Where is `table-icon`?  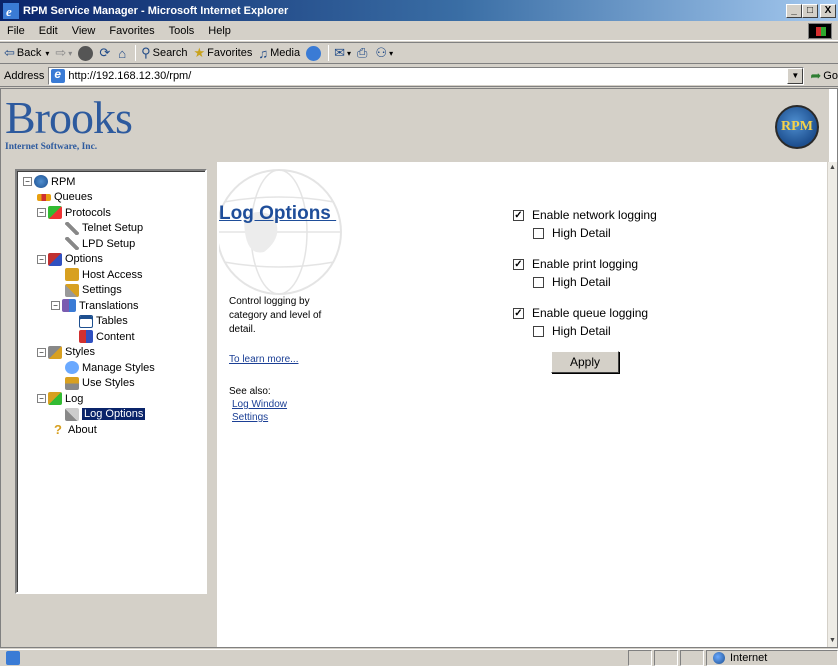
table-icon is located at coordinates (86, 321).